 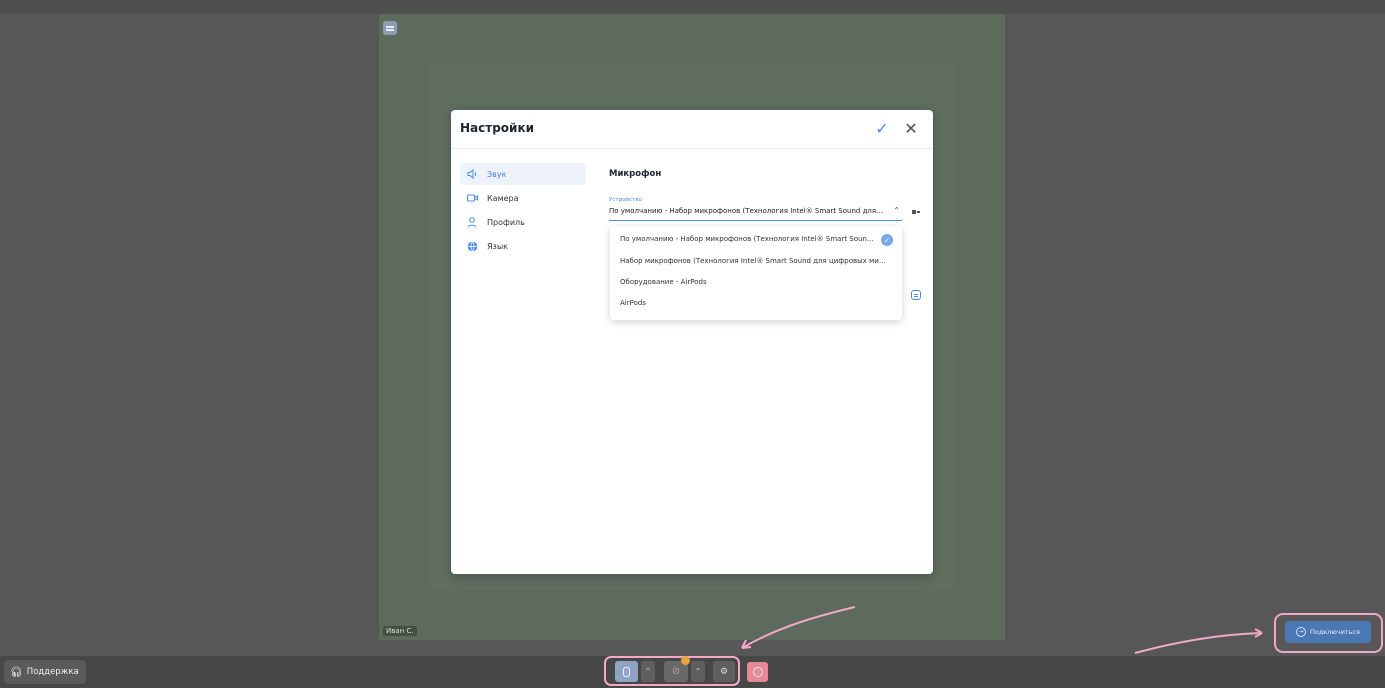 What do you see at coordinates (1002, 630) in the screenshot?
I see `annotation-arrows` at bounding box center [1002, 630].